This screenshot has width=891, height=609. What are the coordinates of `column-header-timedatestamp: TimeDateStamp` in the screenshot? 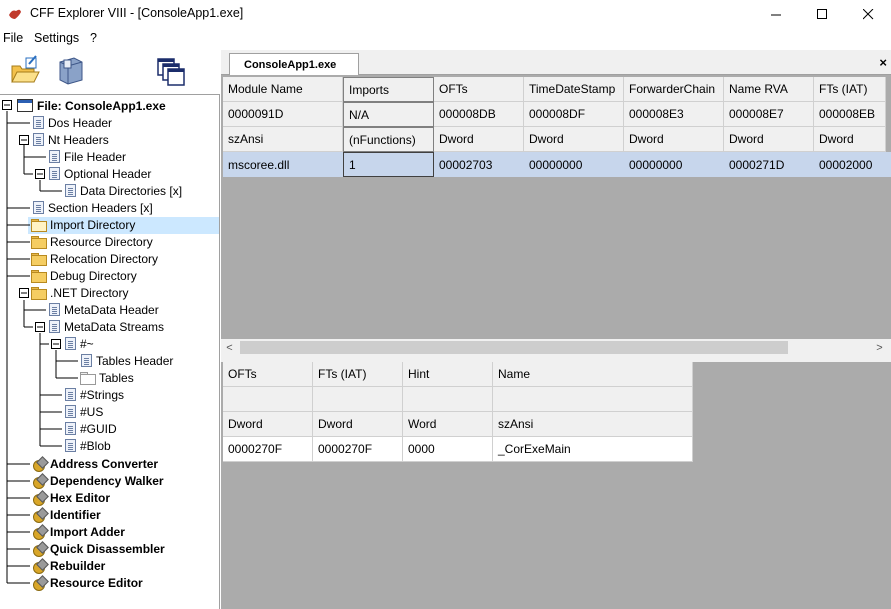 It's located at (574, 89).